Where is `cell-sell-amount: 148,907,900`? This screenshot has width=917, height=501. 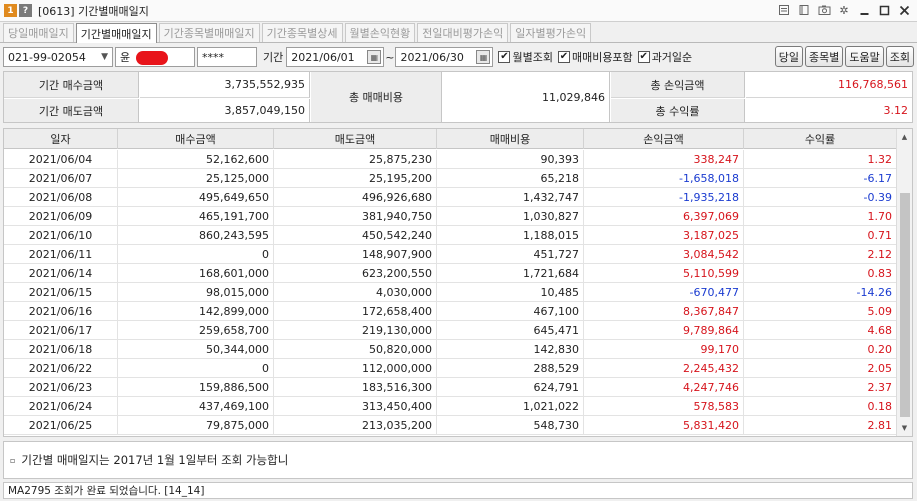
cell-sell-amount: 148,907,900 is located at coordinates (355, 254).